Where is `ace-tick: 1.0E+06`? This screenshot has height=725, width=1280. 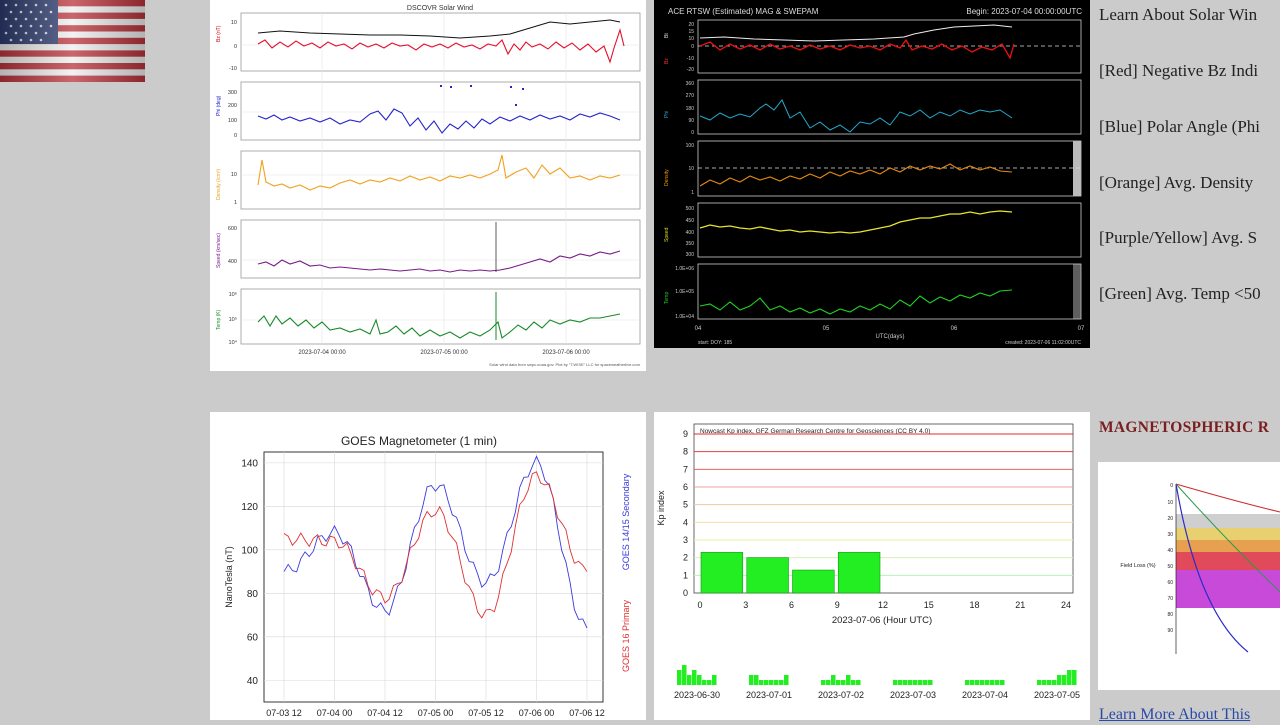
ace-tick: 1.0E+06 is located at coordinates (684, 269).